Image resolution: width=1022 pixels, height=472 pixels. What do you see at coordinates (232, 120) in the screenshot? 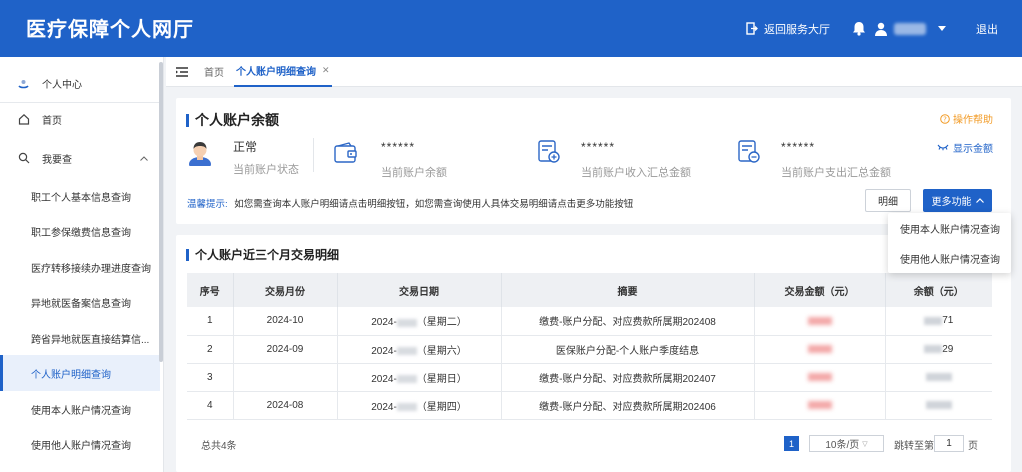
I see `balance-title: 个人账户余额` at bounding box center [232, 120].